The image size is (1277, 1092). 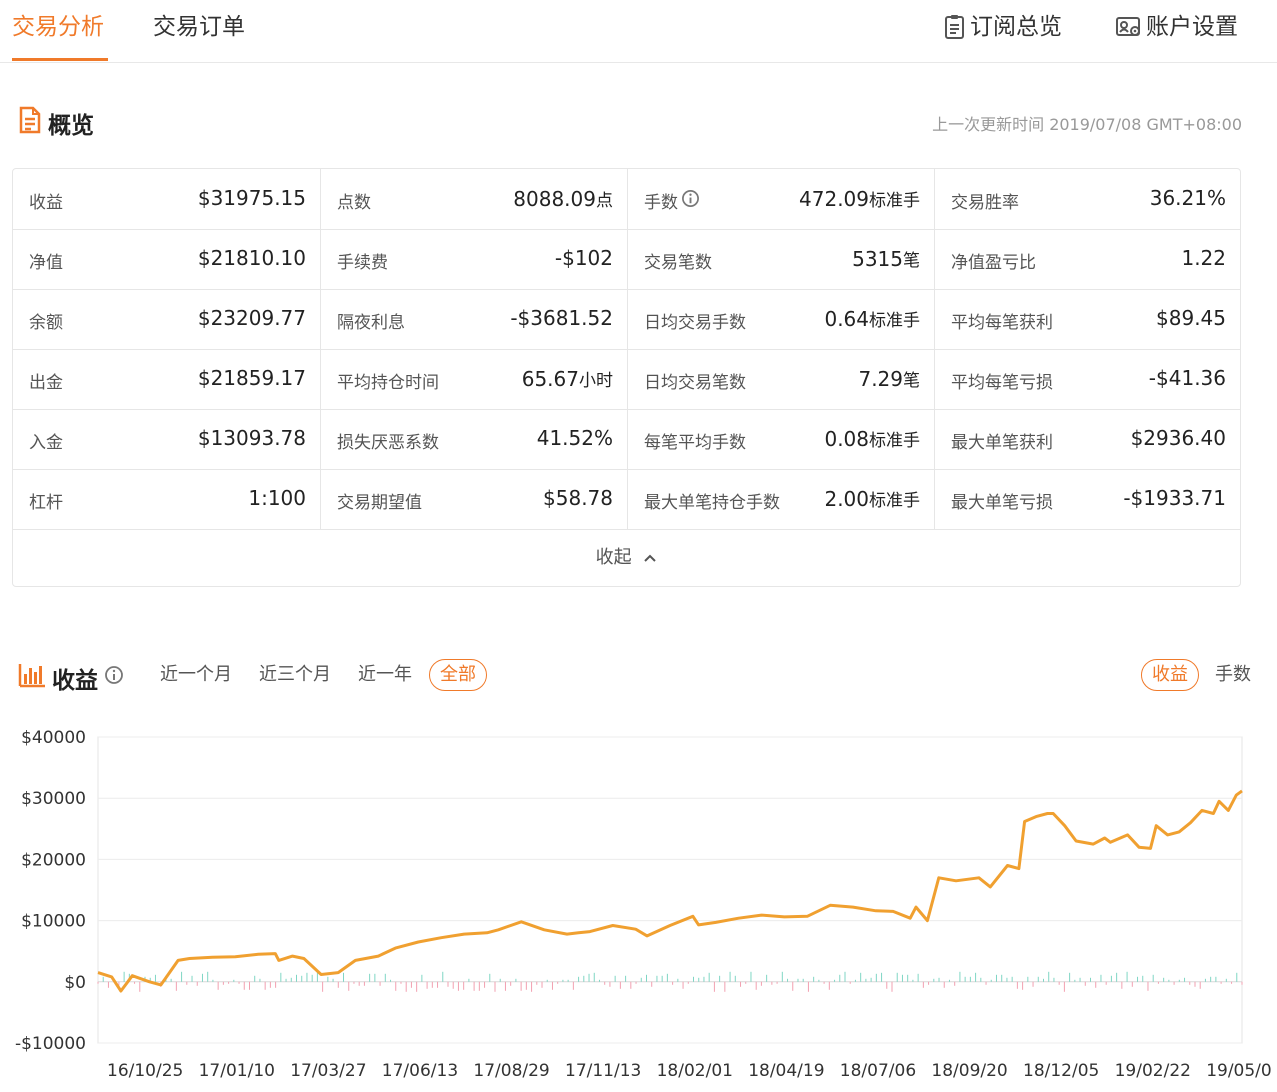 I want to click on stat-label-text: 手续费, so click(x=362, y=263).